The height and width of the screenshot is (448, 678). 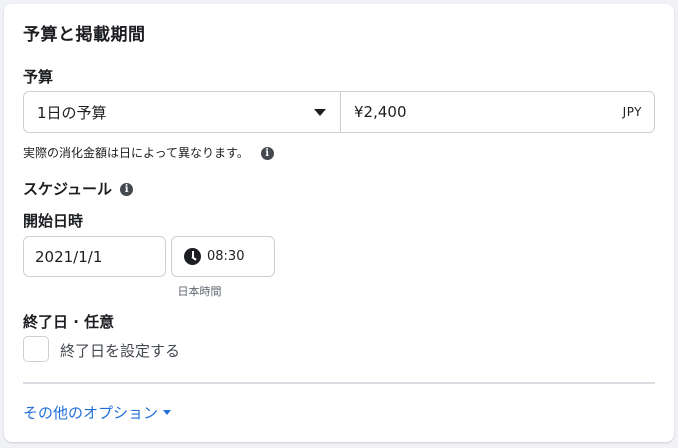 What do you see at coordinates (632, 112) in the screenshot?
I see `currency-label: JPY` at bounding box center [632, 112].